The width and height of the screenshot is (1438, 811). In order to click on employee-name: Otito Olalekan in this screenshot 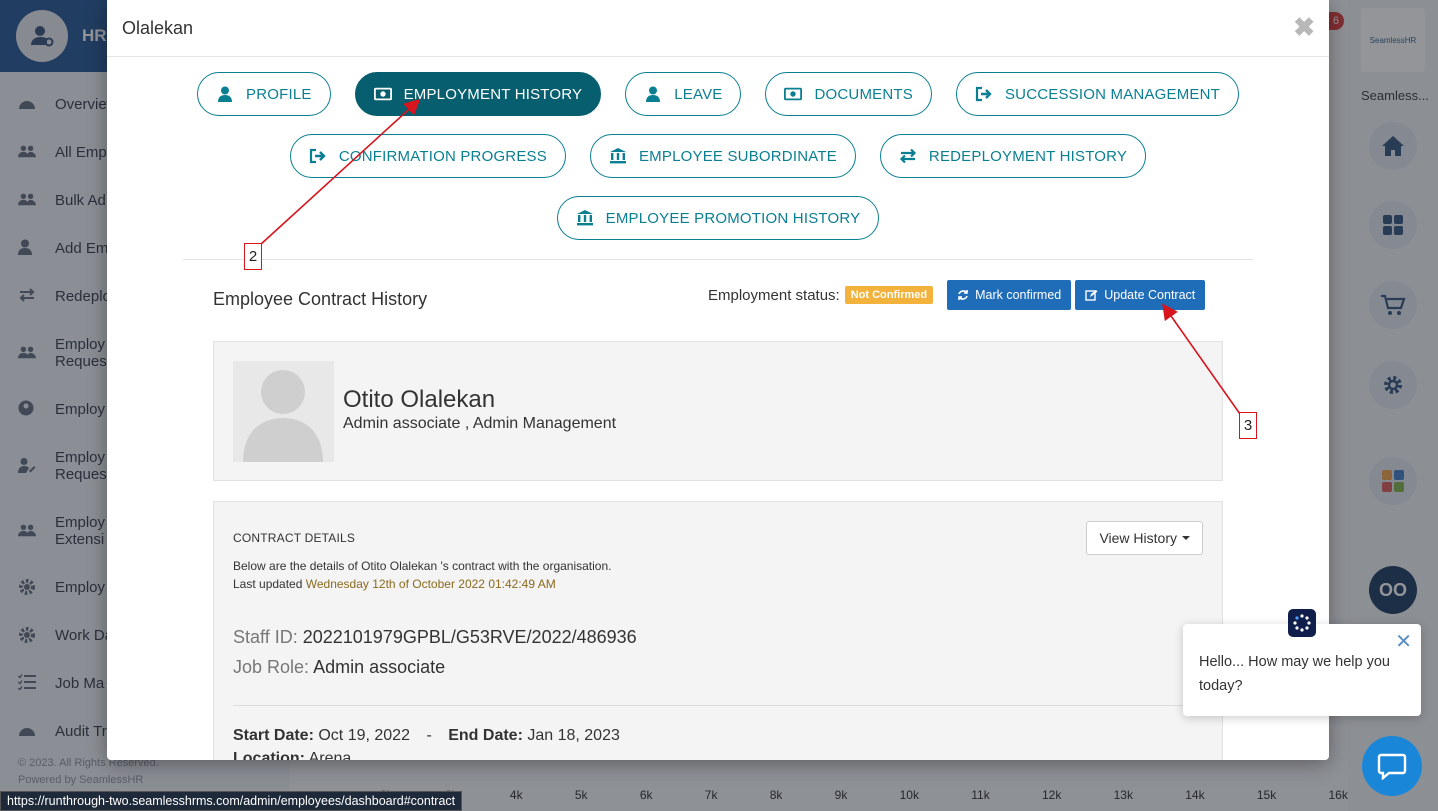, I will do `click(419, 399)`.